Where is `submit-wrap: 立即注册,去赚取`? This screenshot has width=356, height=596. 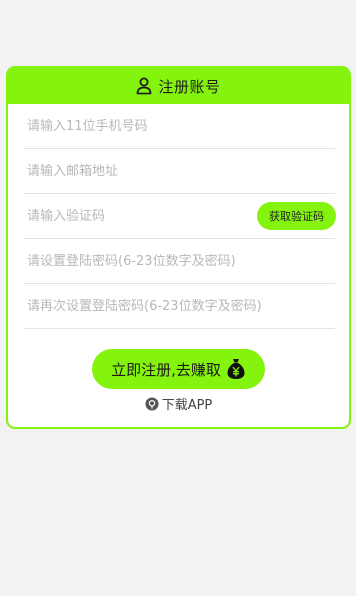 submit-wrap: 立即注册,去赚取 is located at coordinates (178, 369).